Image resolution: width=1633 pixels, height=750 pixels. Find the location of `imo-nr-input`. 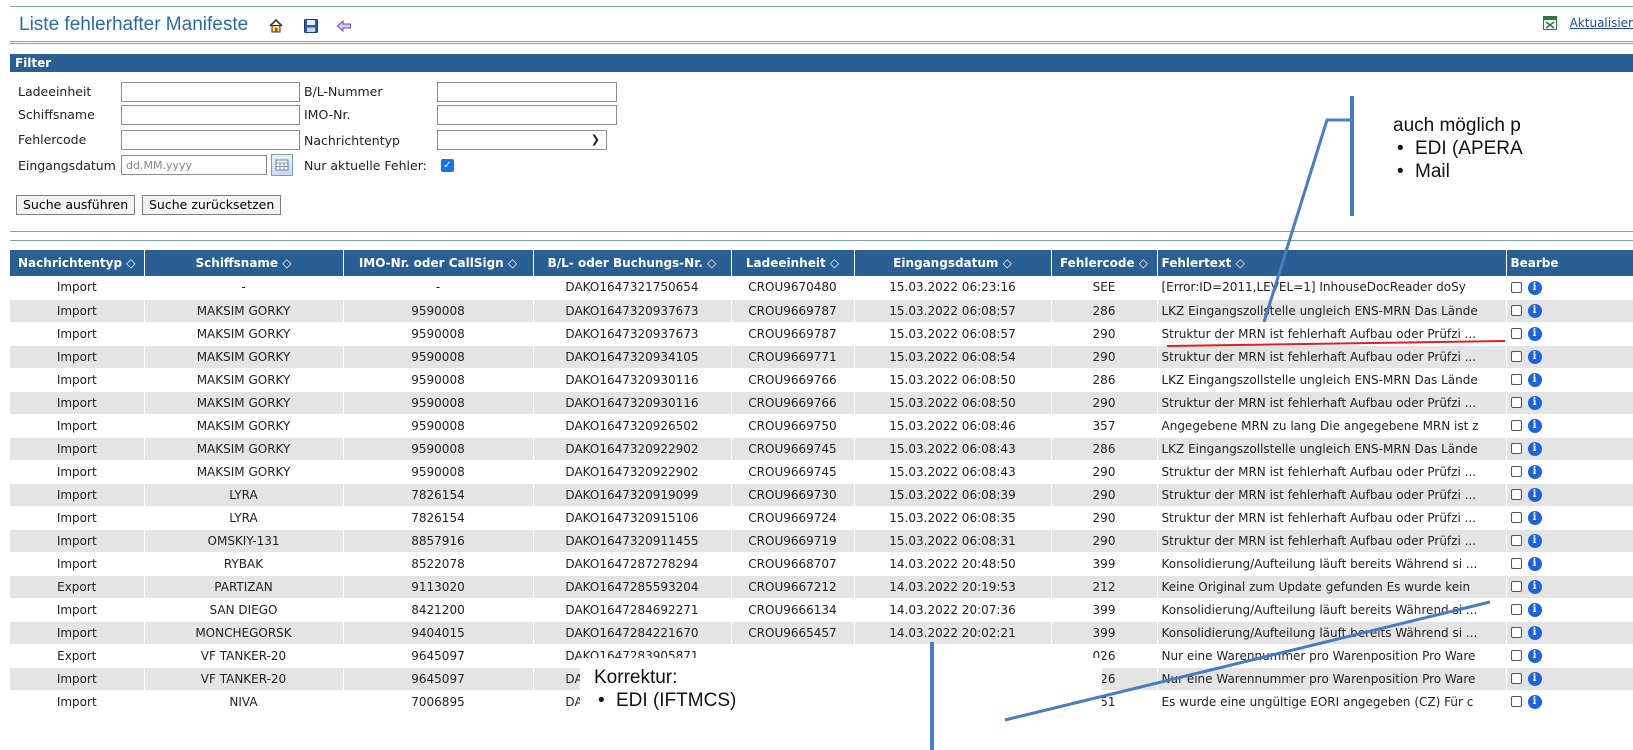

imo-nr-input is located at coordinates (527, 115).